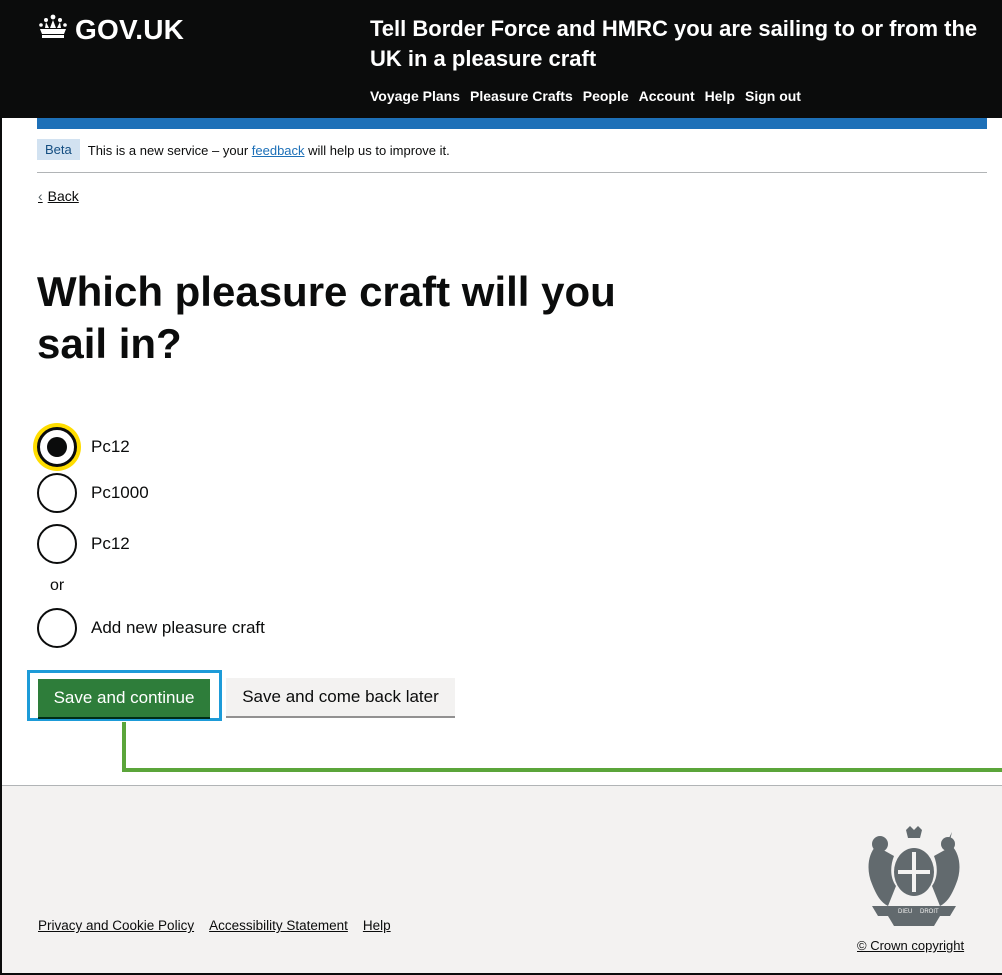 The height and width of the screenshot is (975, 1002). I want to click on annotation-connector-horizontal, so click(562, 770).